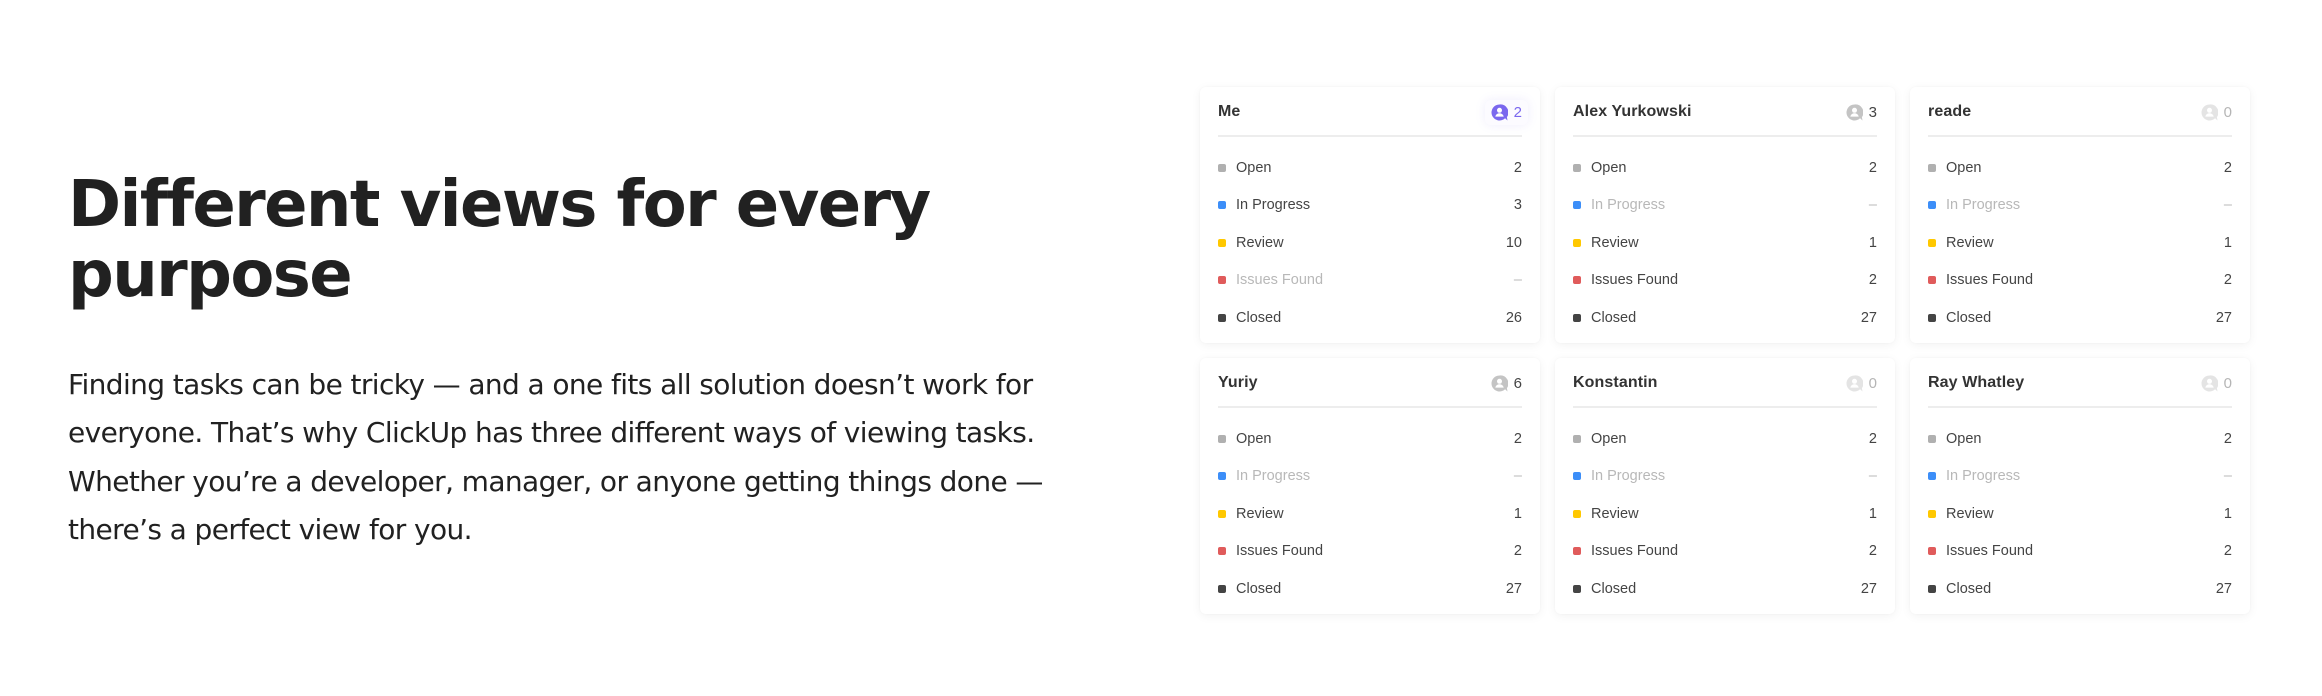 Image resolution: width=2322 pixels, height=696 pixels. Describe the element at coordinates (2223, 588) in the screenshot. I see `status-count: 27` at that location.